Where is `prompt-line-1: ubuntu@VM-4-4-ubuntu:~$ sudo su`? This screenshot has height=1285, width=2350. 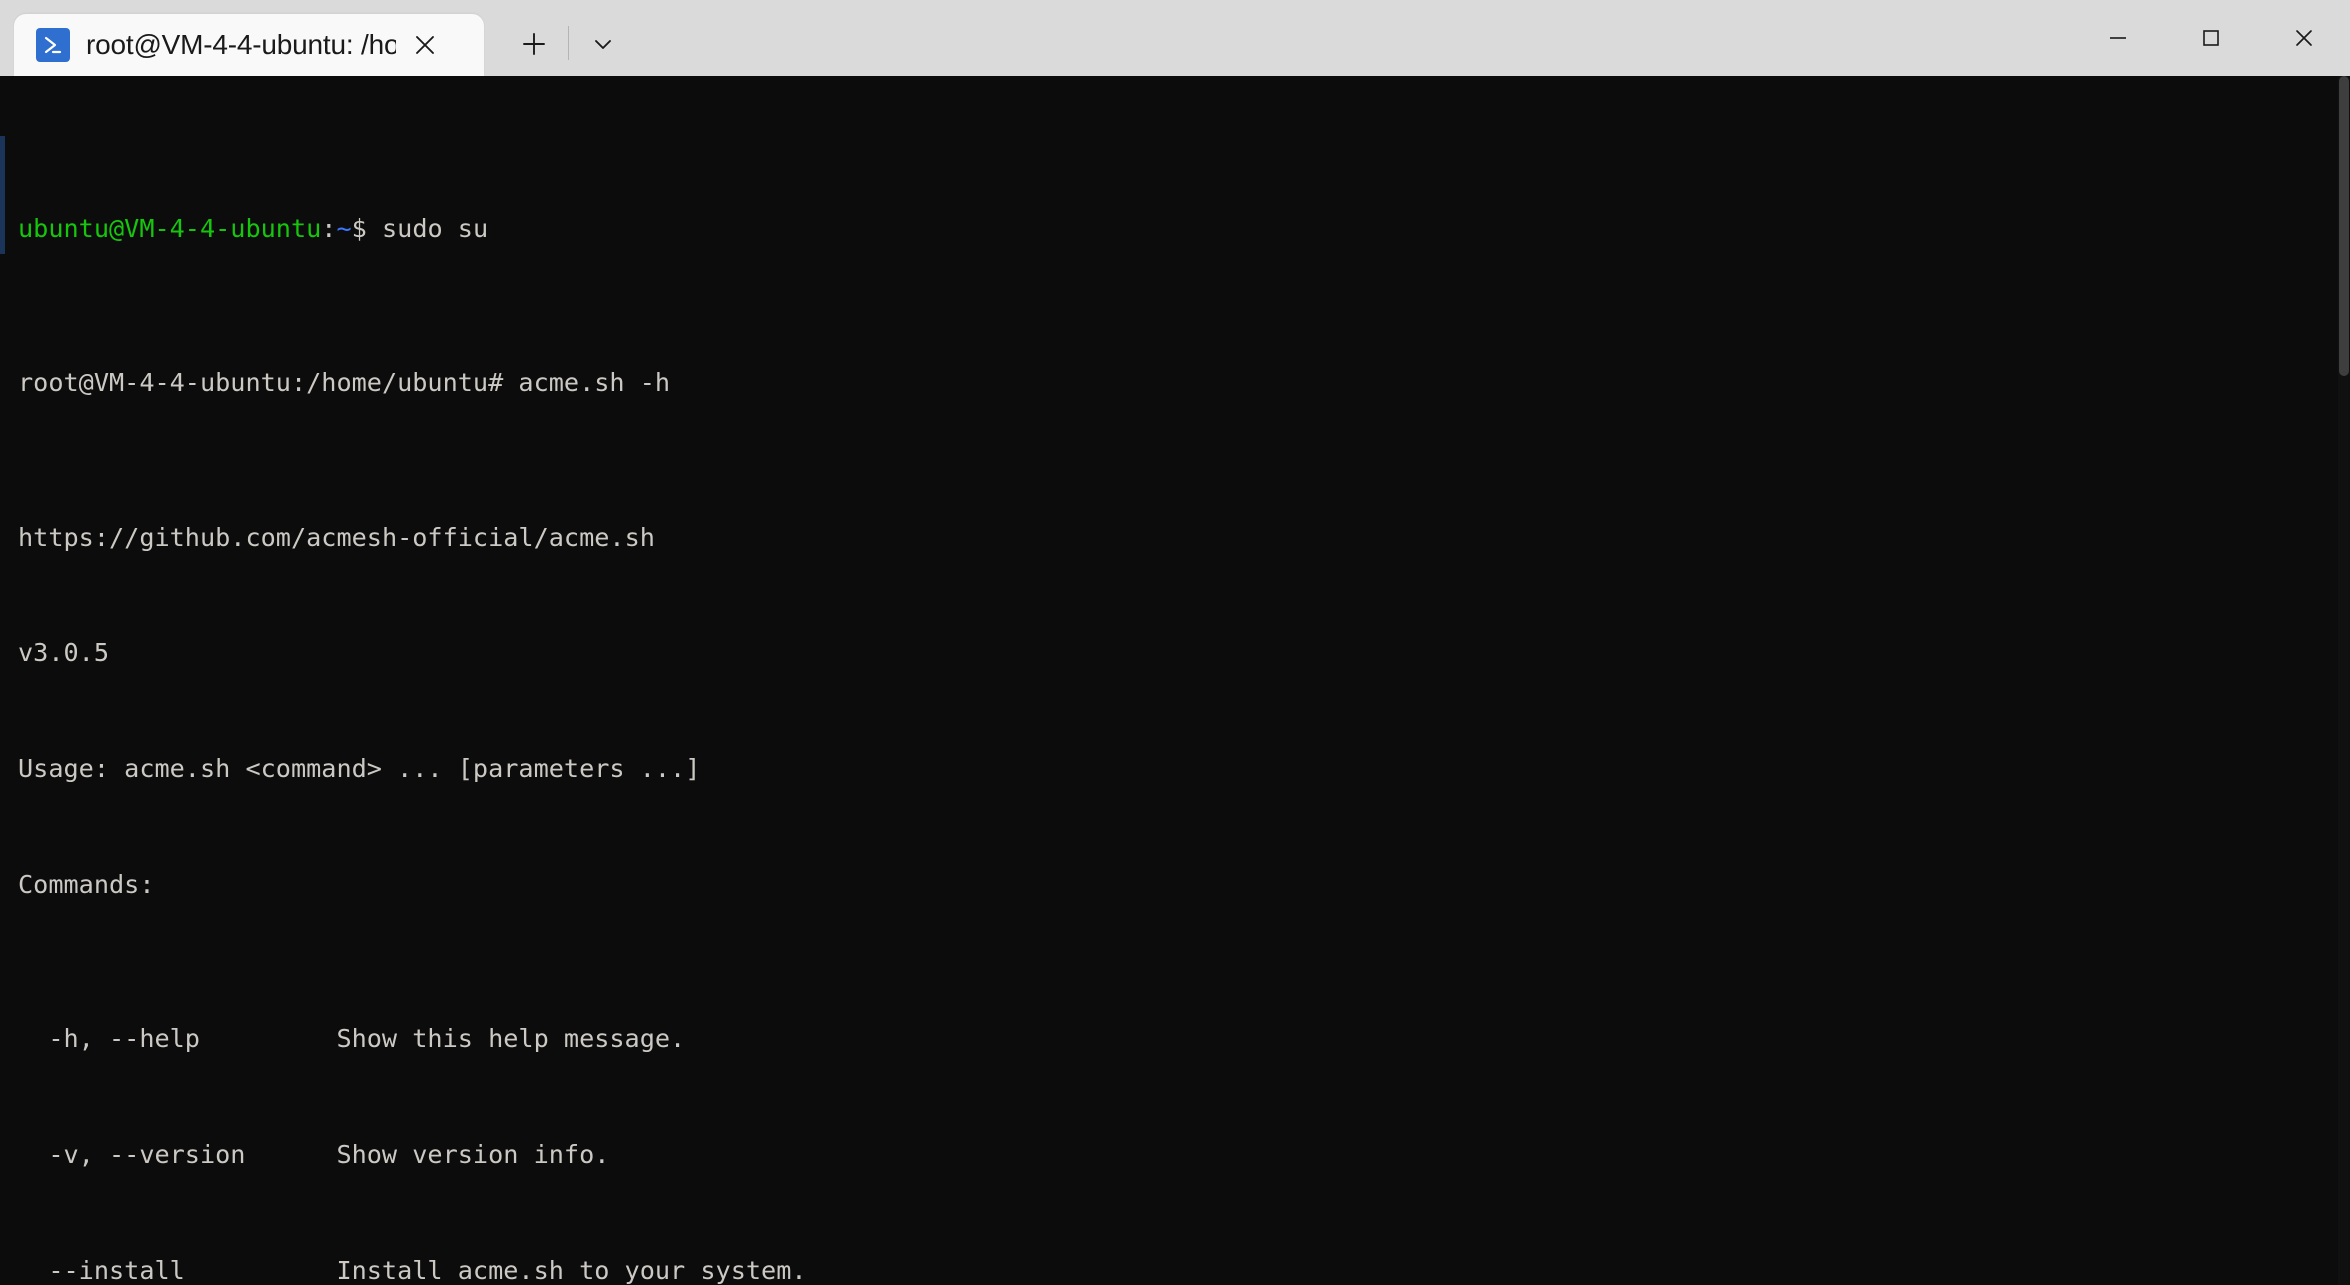
prompt-line-1: ubuntu@VM-4-4-ubuntu:~$ sudo su is located at coordinates (1184, 229).